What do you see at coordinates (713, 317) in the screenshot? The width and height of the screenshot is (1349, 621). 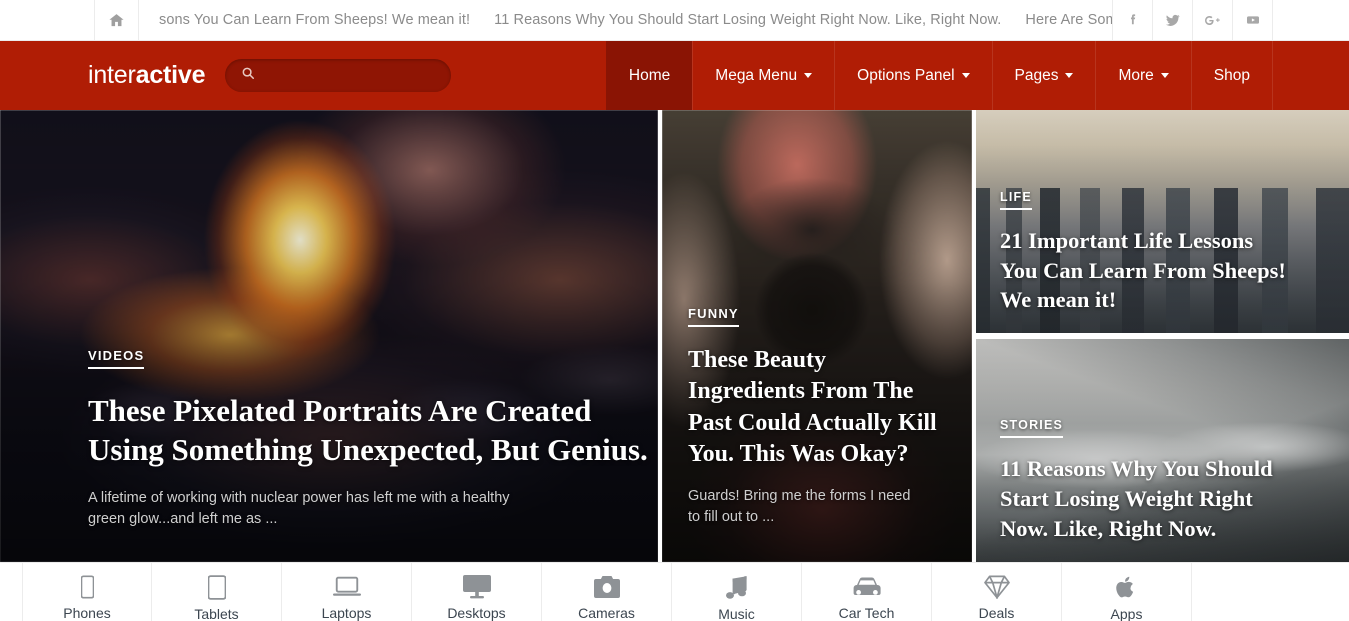 I see `category-tag-funny: FUNNY` at bounding box center [713, 317].